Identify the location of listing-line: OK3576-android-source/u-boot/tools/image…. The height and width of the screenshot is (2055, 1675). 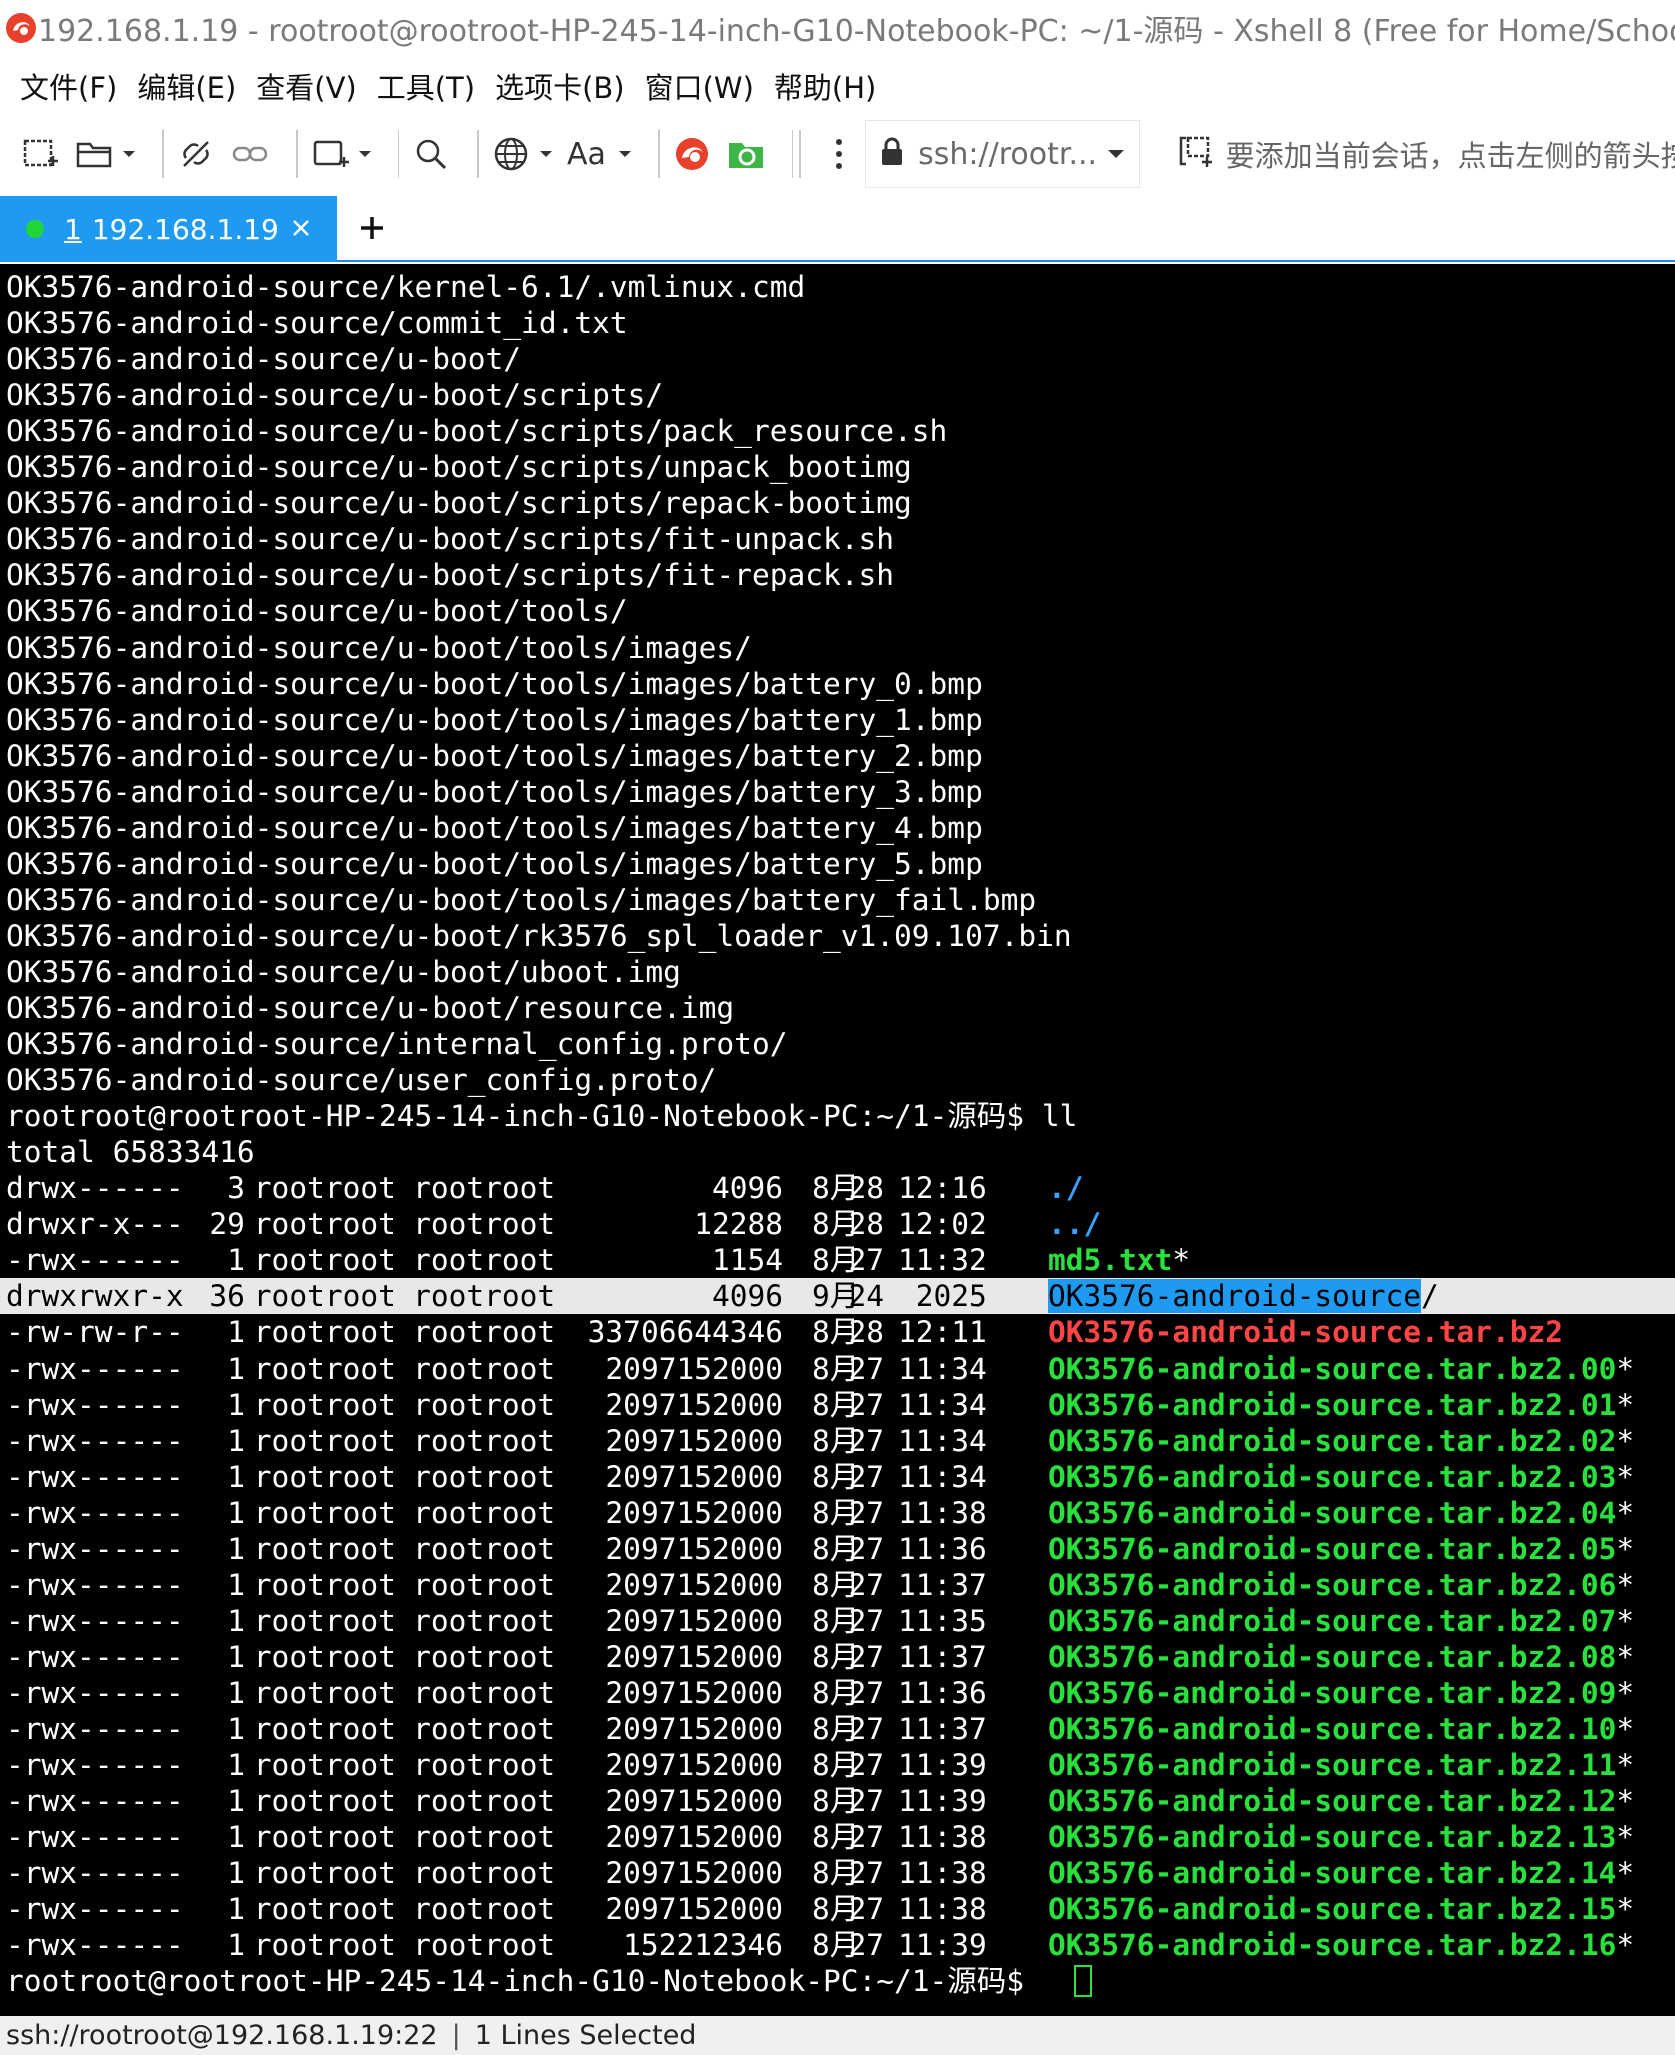
(494, 863).